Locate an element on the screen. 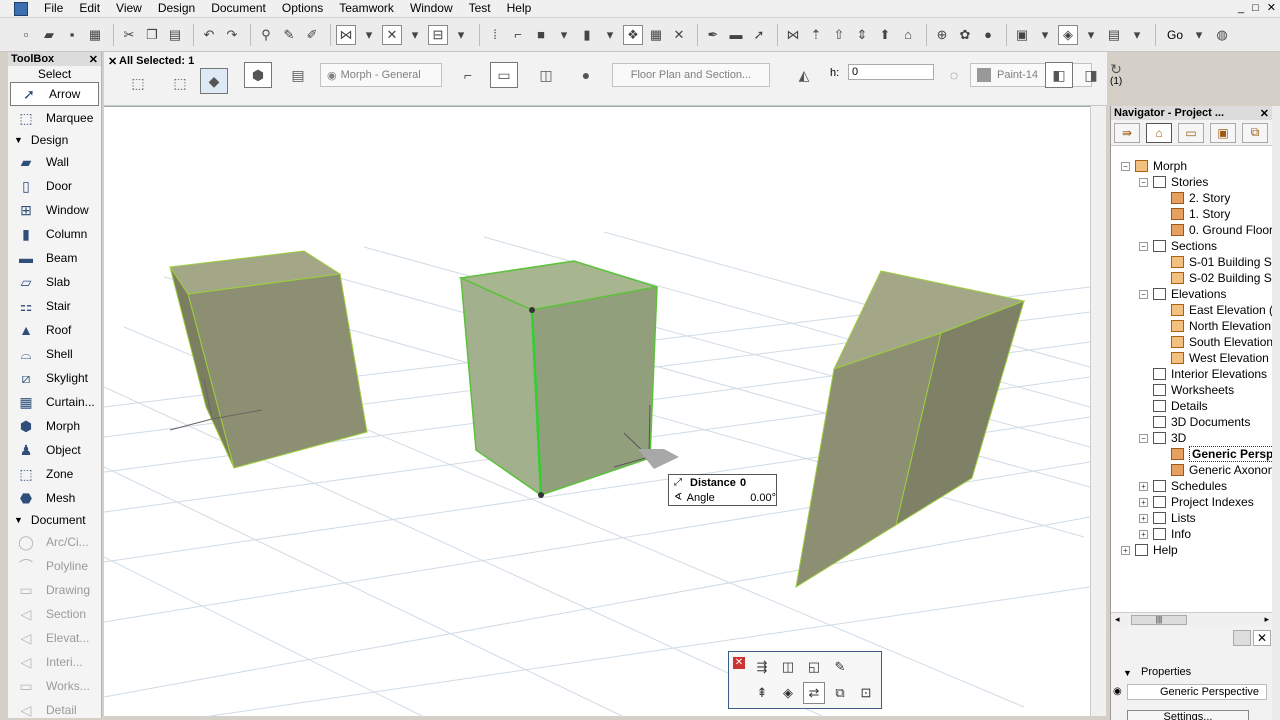 The width and height of the screenshot is (1280, 720). 3d-window-icon: ◈ is located at coordinates (1068, 34).